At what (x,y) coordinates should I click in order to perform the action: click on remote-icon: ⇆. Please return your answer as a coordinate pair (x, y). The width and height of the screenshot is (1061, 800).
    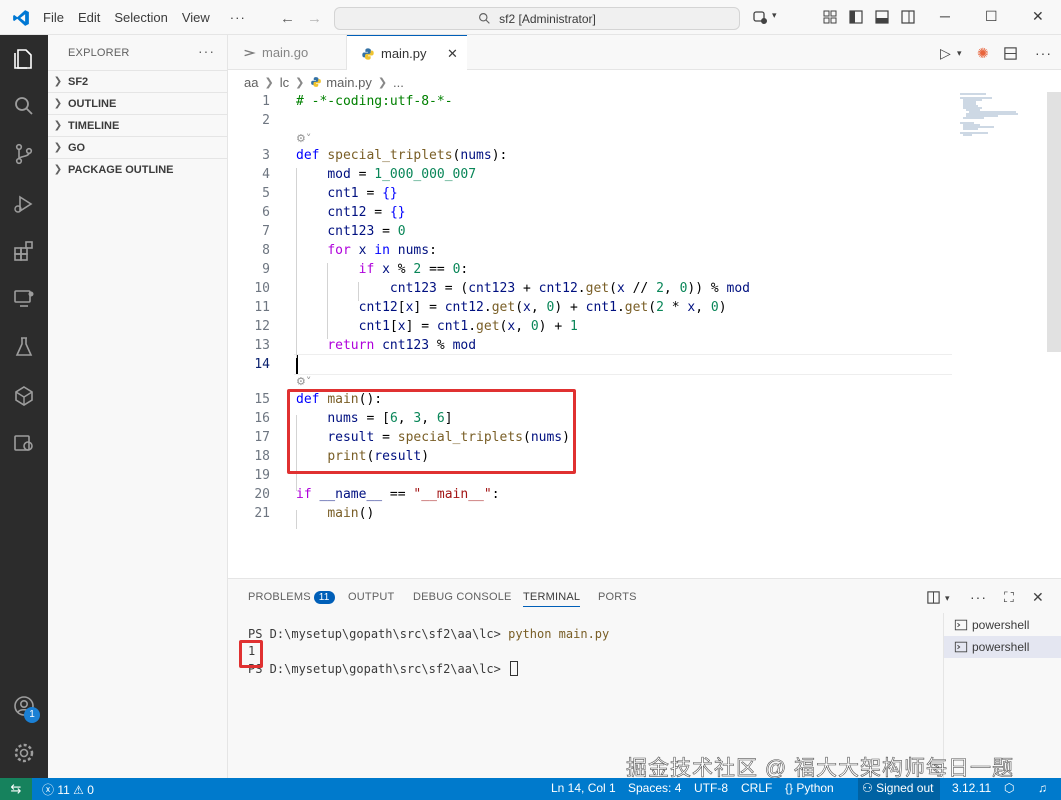
    Looking at the image, I should click on (16, 788).